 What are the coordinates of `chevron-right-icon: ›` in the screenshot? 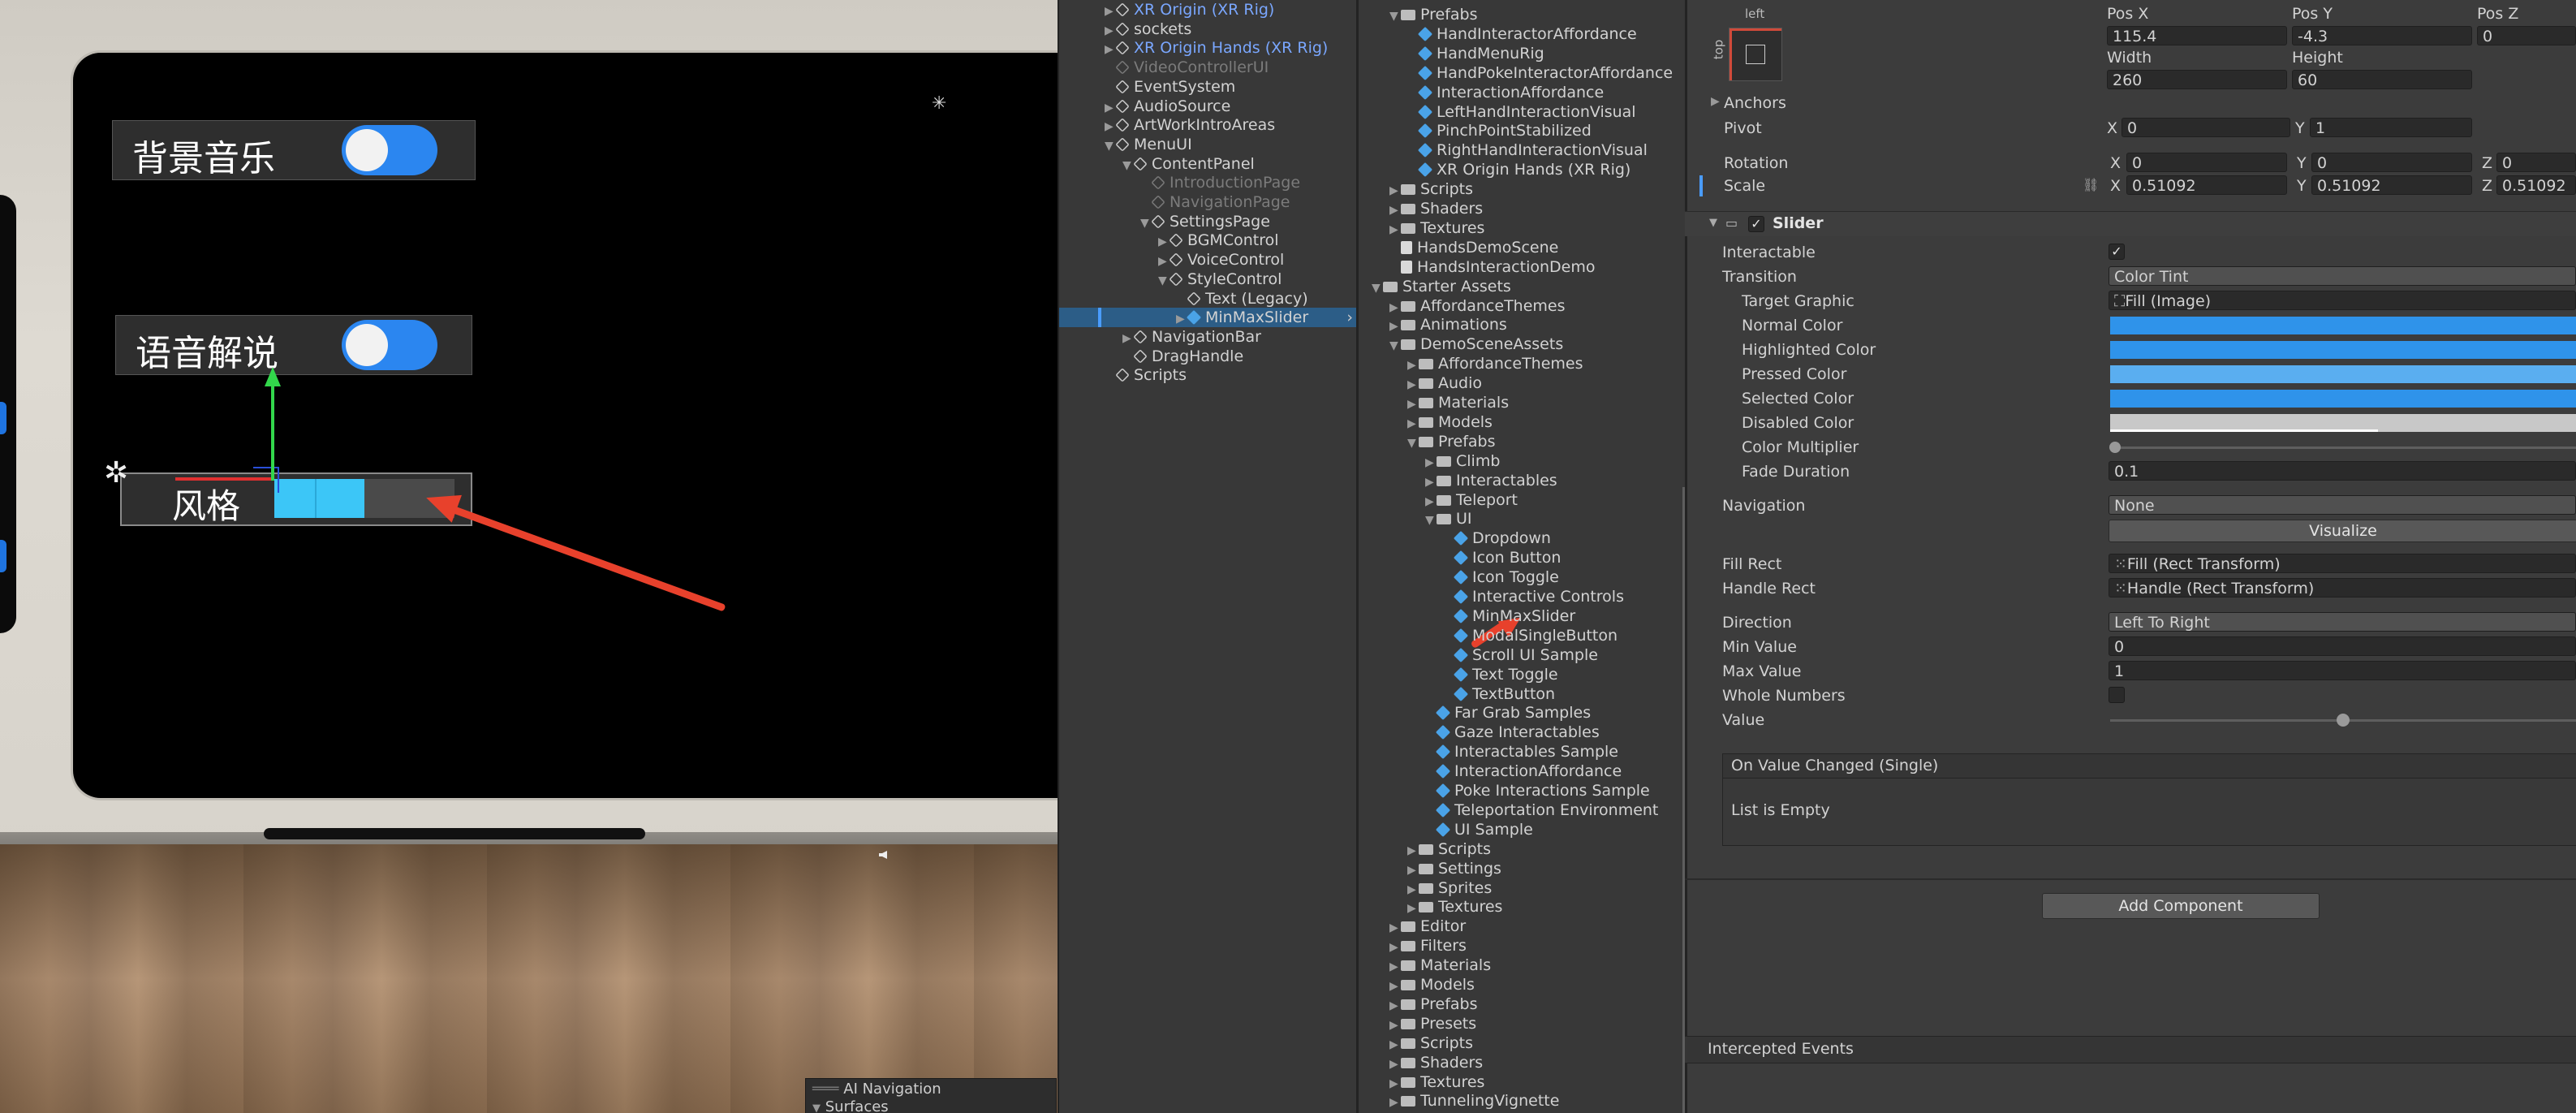 It's located at (1350, 317).